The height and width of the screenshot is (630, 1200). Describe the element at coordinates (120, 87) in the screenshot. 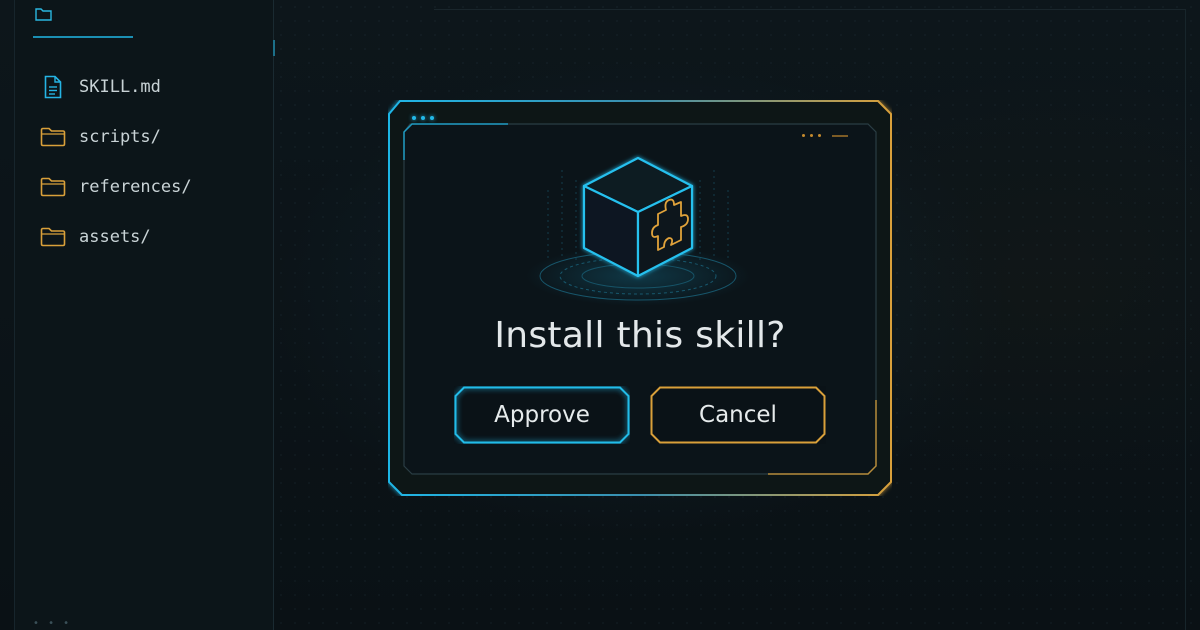

I see `file-name: SKILL.md` at that location.